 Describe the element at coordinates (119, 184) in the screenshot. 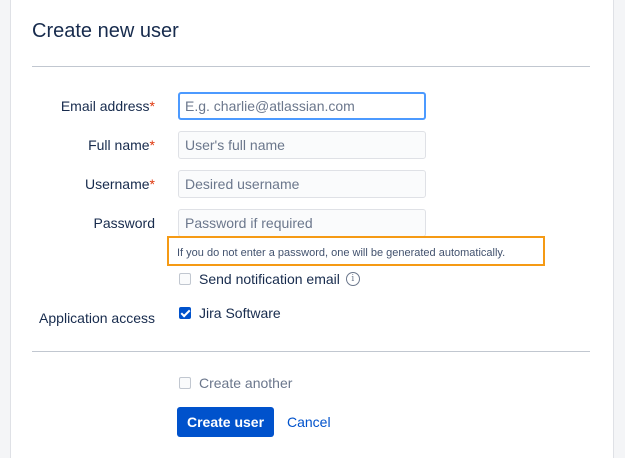

I see `username-label: Username*` at that location.